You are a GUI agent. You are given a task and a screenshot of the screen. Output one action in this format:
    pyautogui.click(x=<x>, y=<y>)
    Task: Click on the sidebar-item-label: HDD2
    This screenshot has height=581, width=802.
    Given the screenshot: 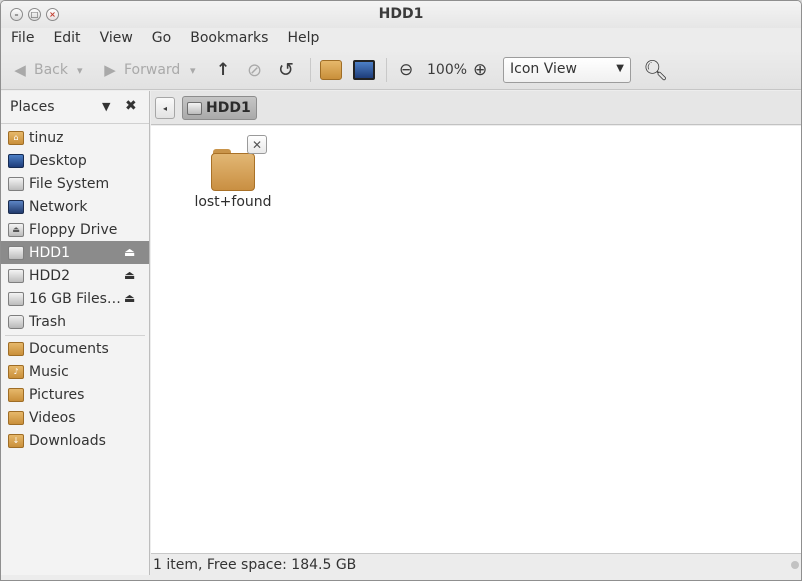 What is the action you would take?
    pyautogui.click(x=49, y=275)
    